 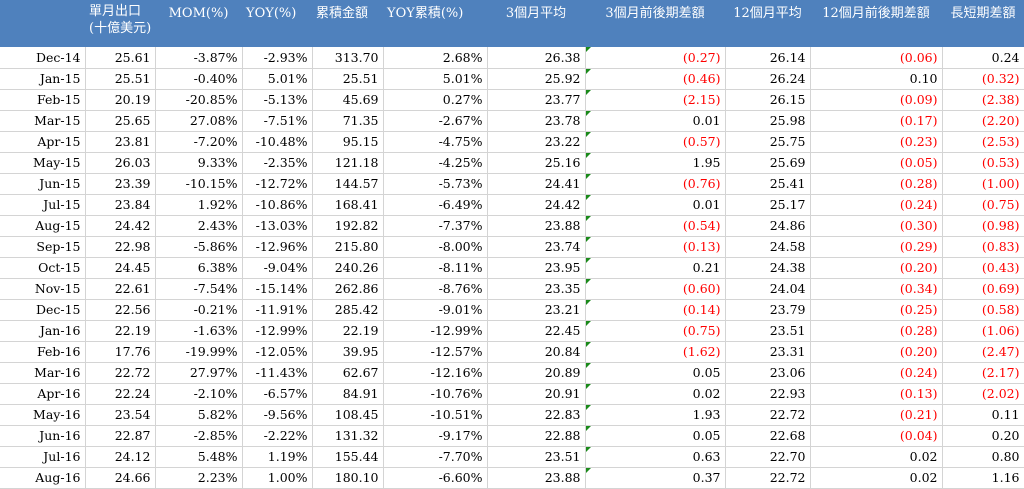 I want to click on cell-12m-diff: (0.17), so click(x=876, y=121).